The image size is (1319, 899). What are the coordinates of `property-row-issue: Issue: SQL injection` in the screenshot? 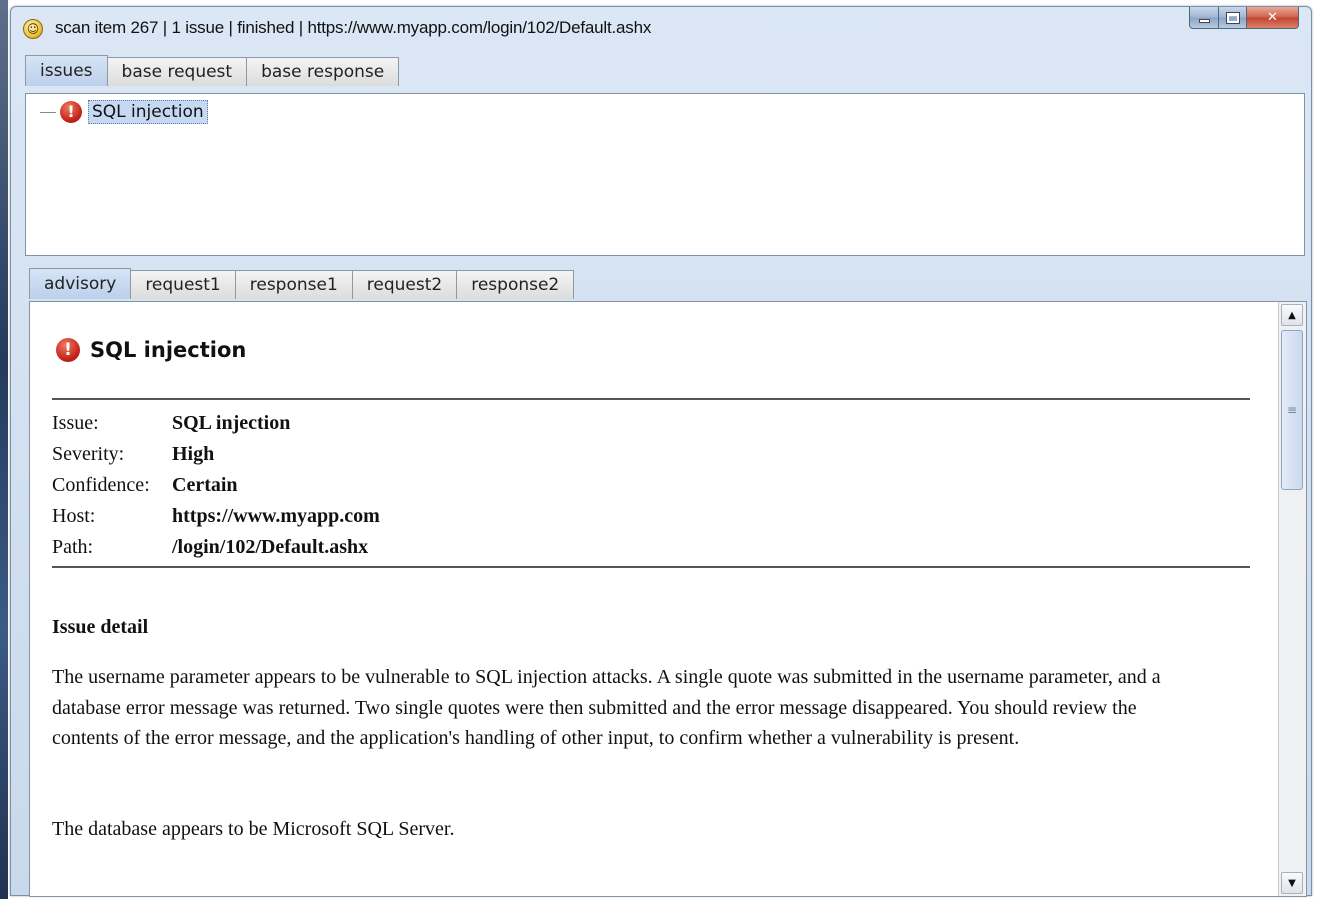 It's located at (216, 423).